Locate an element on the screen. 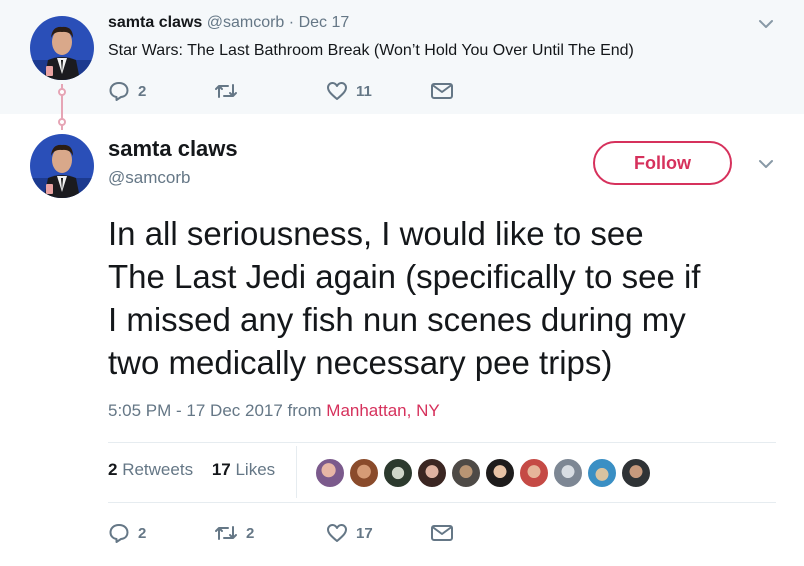 This screenshot has height=566, width=804. like-button: 11 is located at coordinates (349, 91).